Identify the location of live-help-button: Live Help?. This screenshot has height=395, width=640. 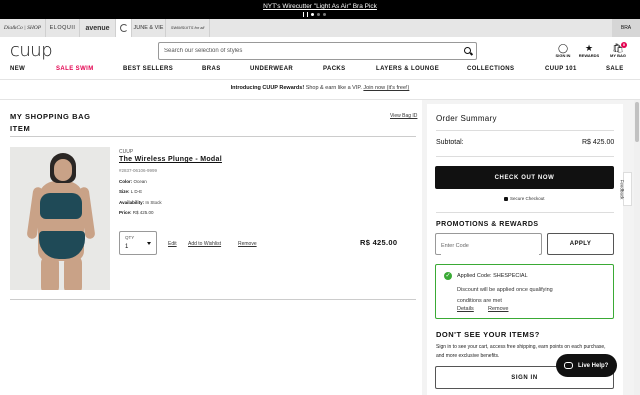
(586, 365).